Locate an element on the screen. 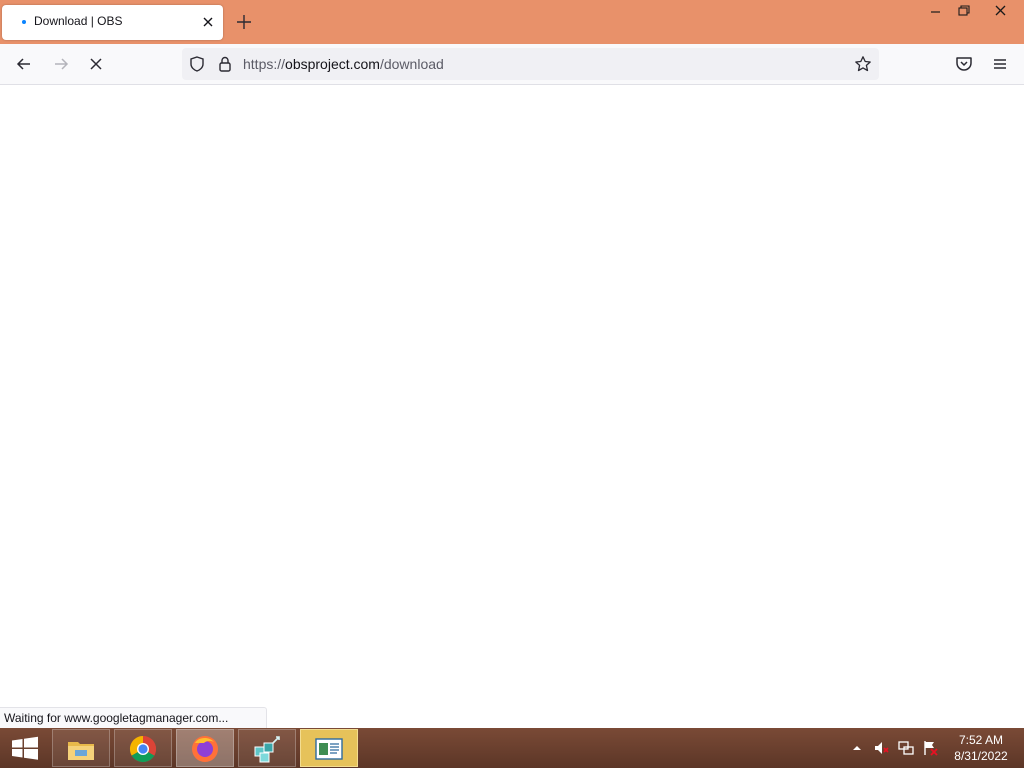 This screenshot has width=1024, height=768. close-tab-icon is located at coordinates (208, 22).